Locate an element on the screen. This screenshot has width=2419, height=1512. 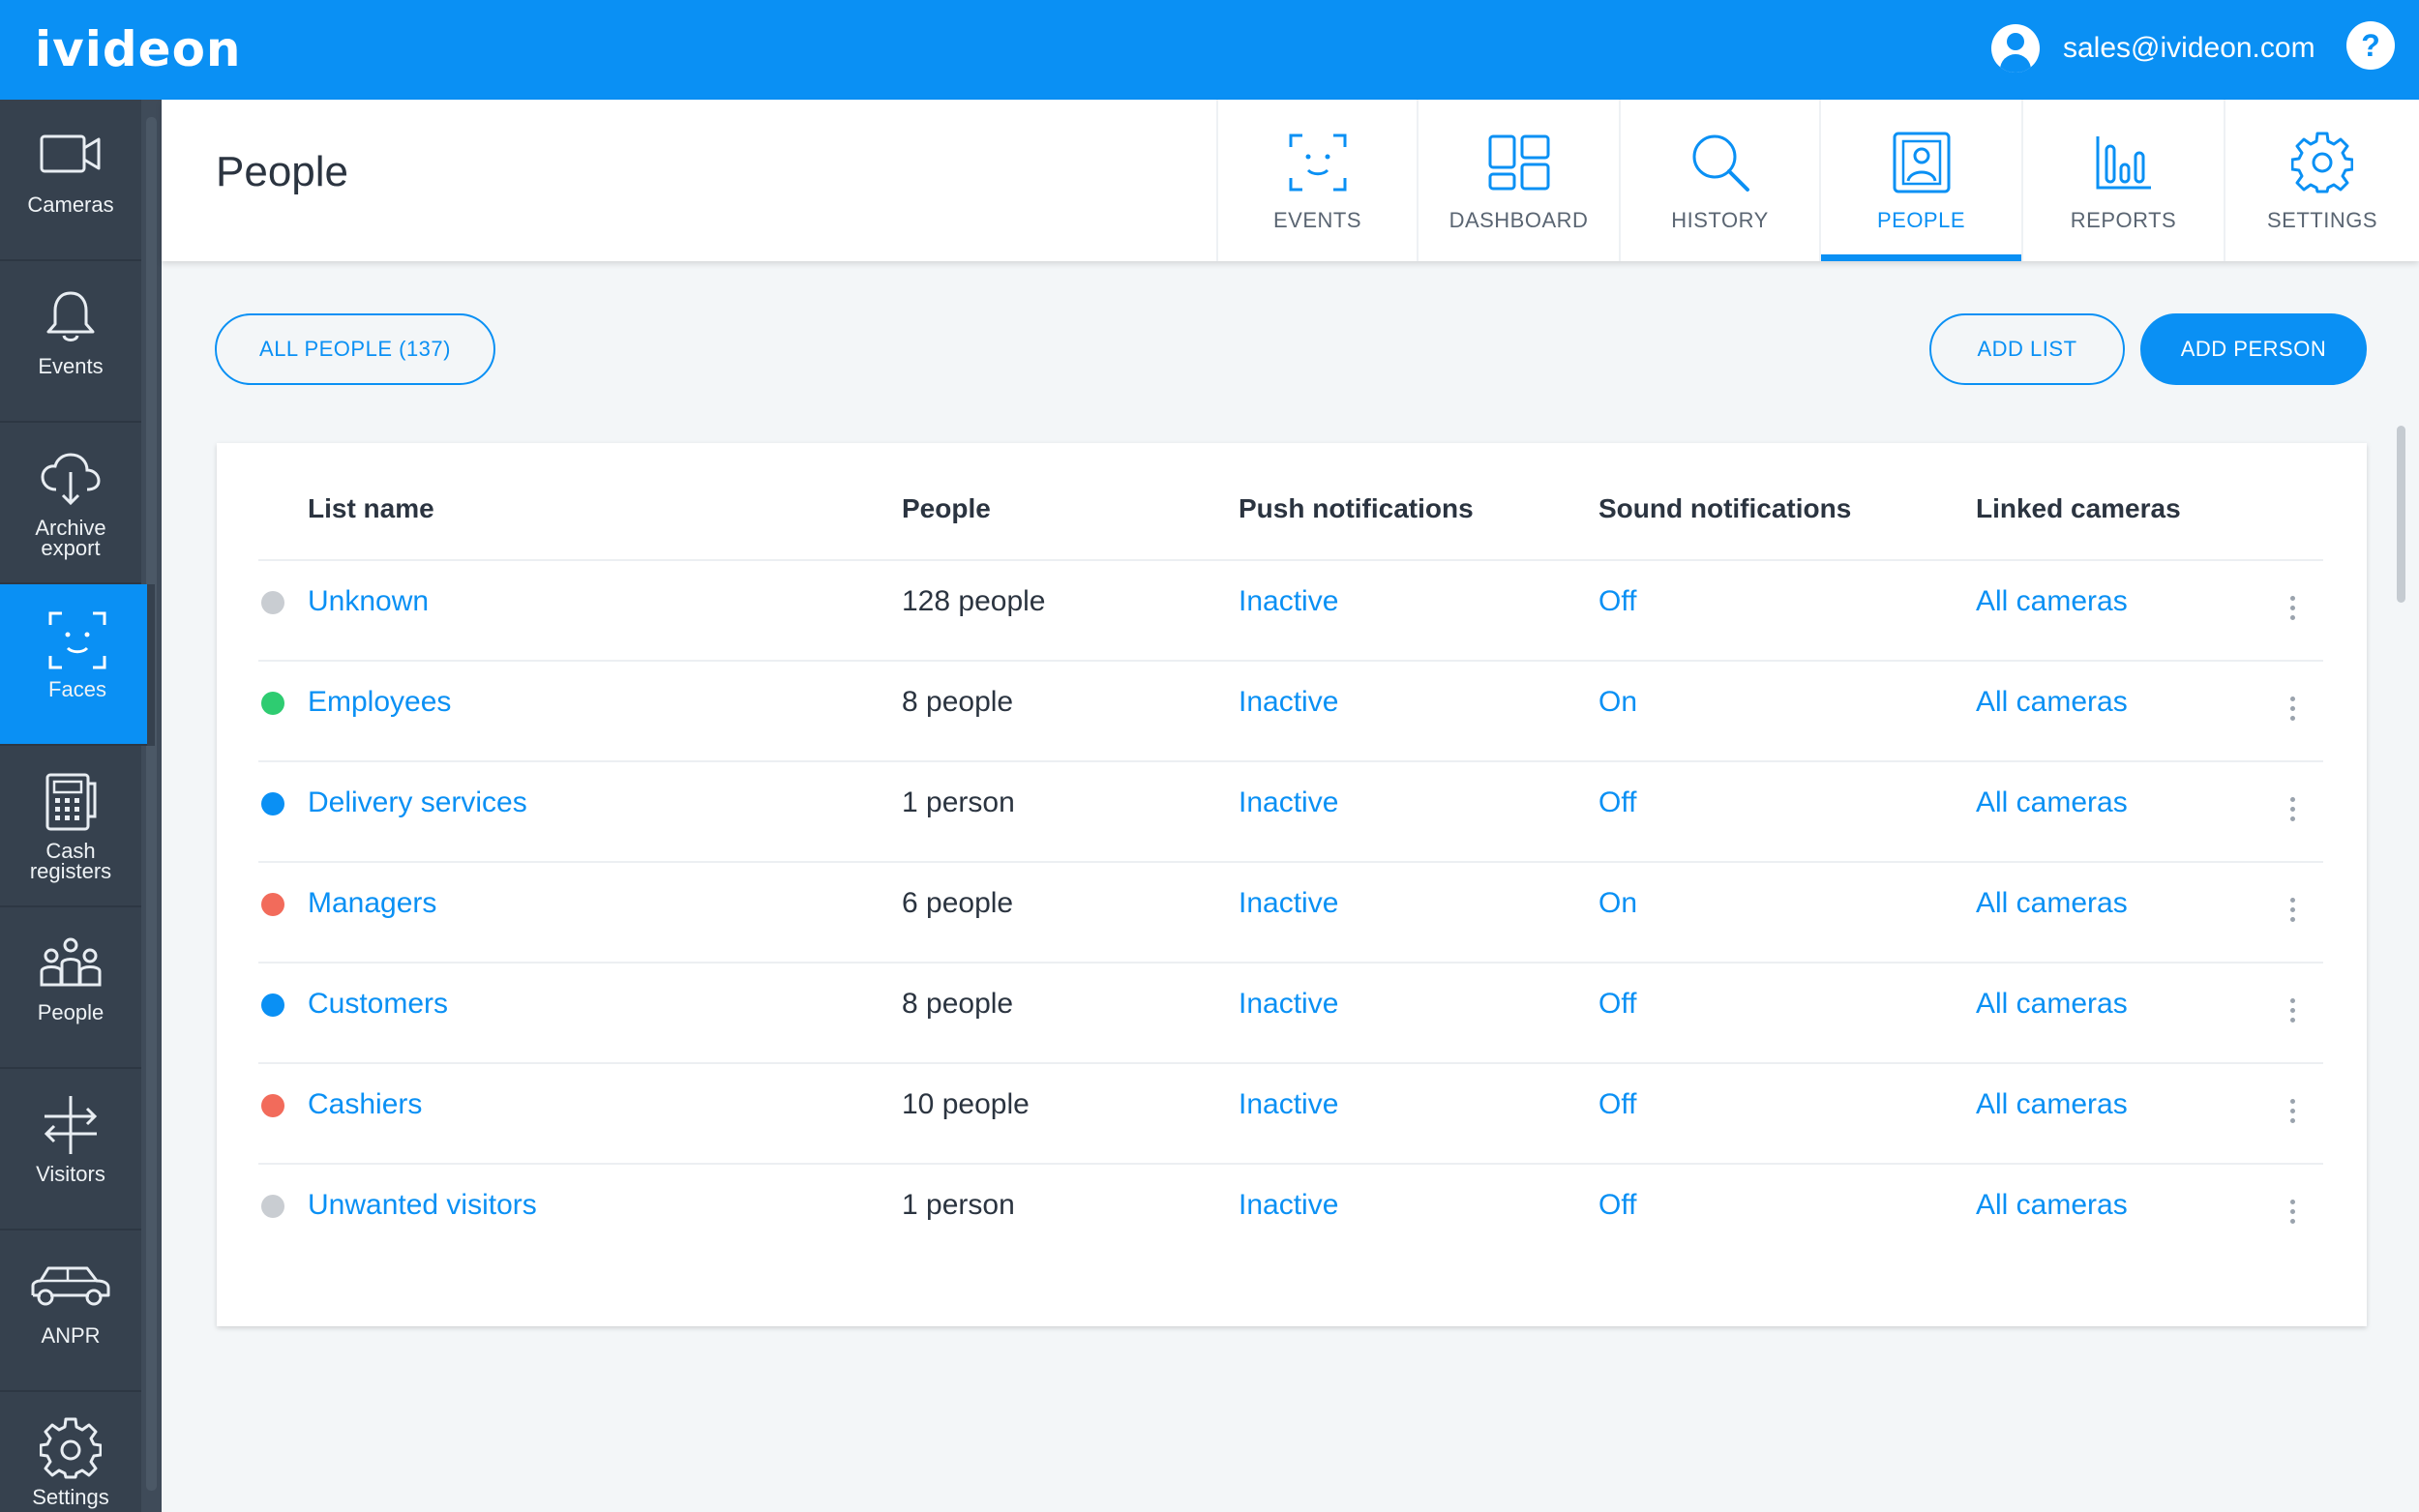
tab-people: PEOPLE is located at coordinates (1920, 181).